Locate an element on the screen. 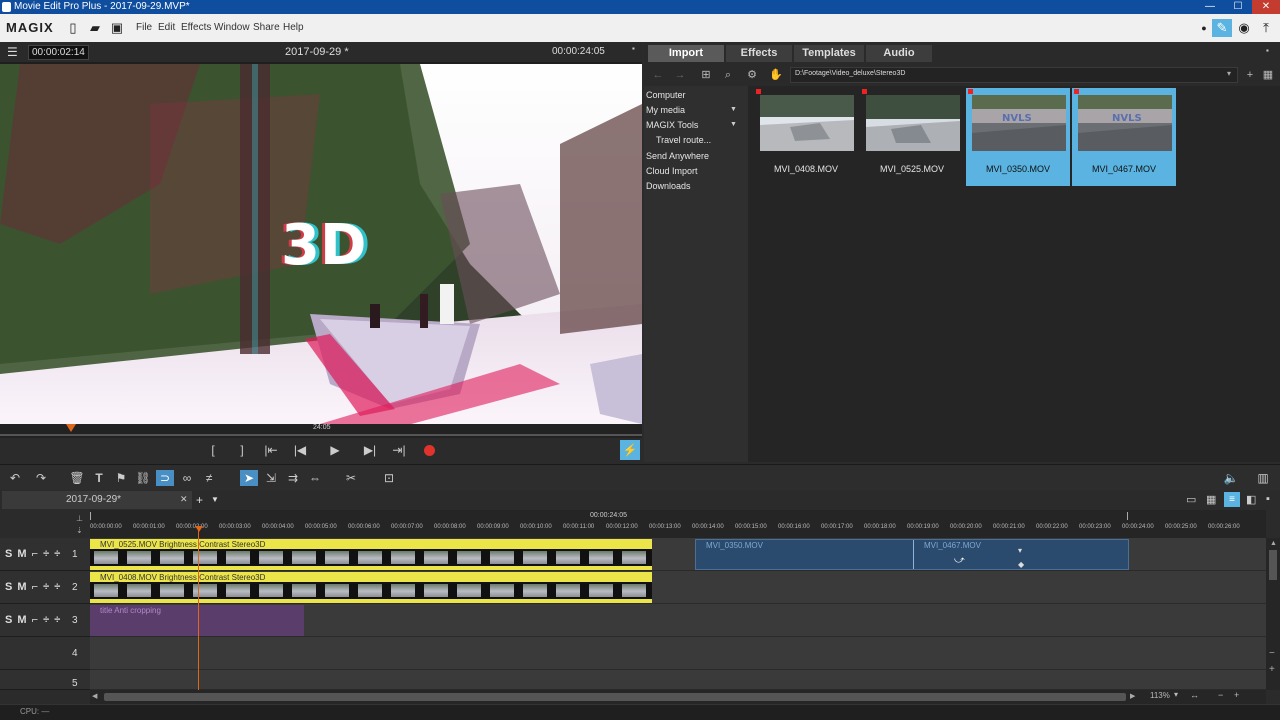  scissors-icon: ✂ is located at coordinates (351, 478).